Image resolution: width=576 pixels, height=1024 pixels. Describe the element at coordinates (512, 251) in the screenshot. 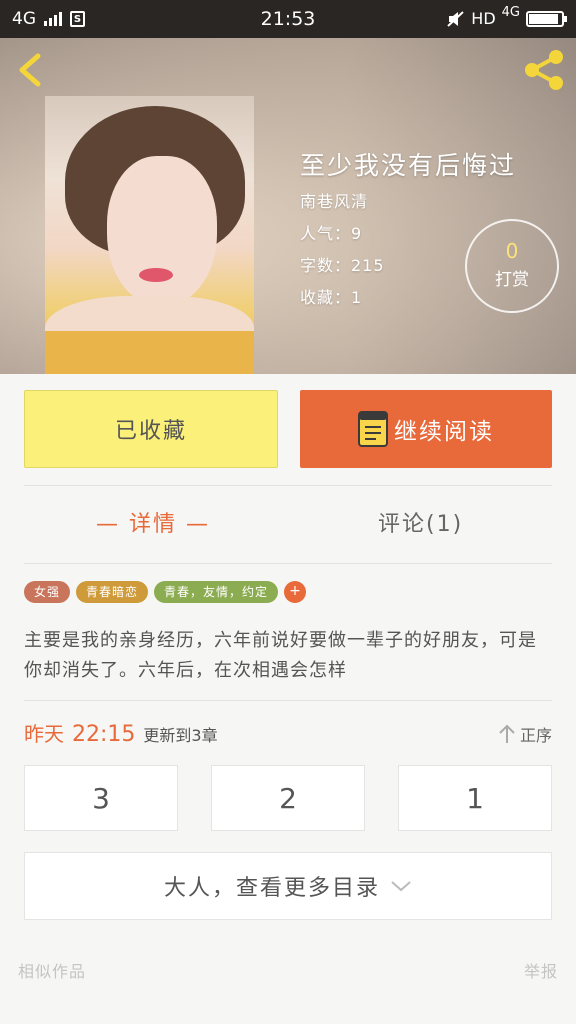

I see `reward-count: 0` at that location.